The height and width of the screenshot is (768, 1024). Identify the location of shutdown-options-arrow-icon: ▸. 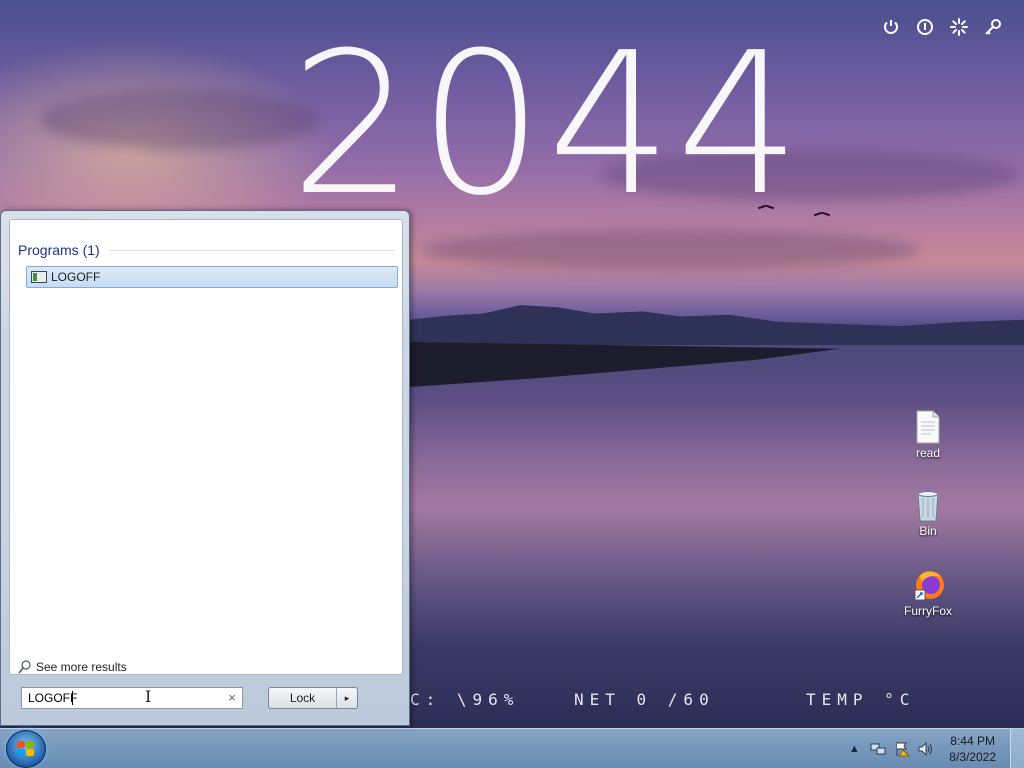
(347, 698).